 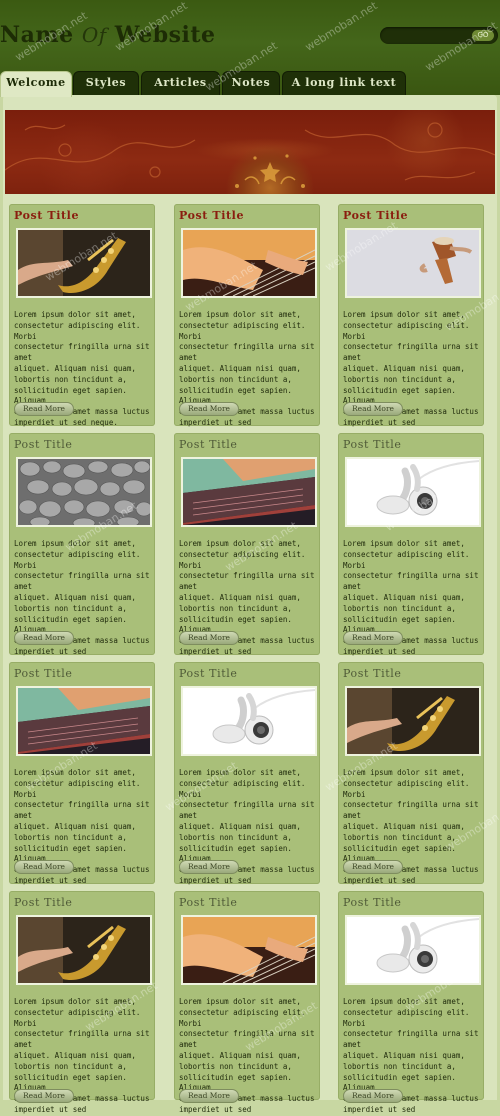 What do you see at coordinates (483, 35) in the screenshot?
I see `search-go-button: GO` at bounding box center [483, 35].